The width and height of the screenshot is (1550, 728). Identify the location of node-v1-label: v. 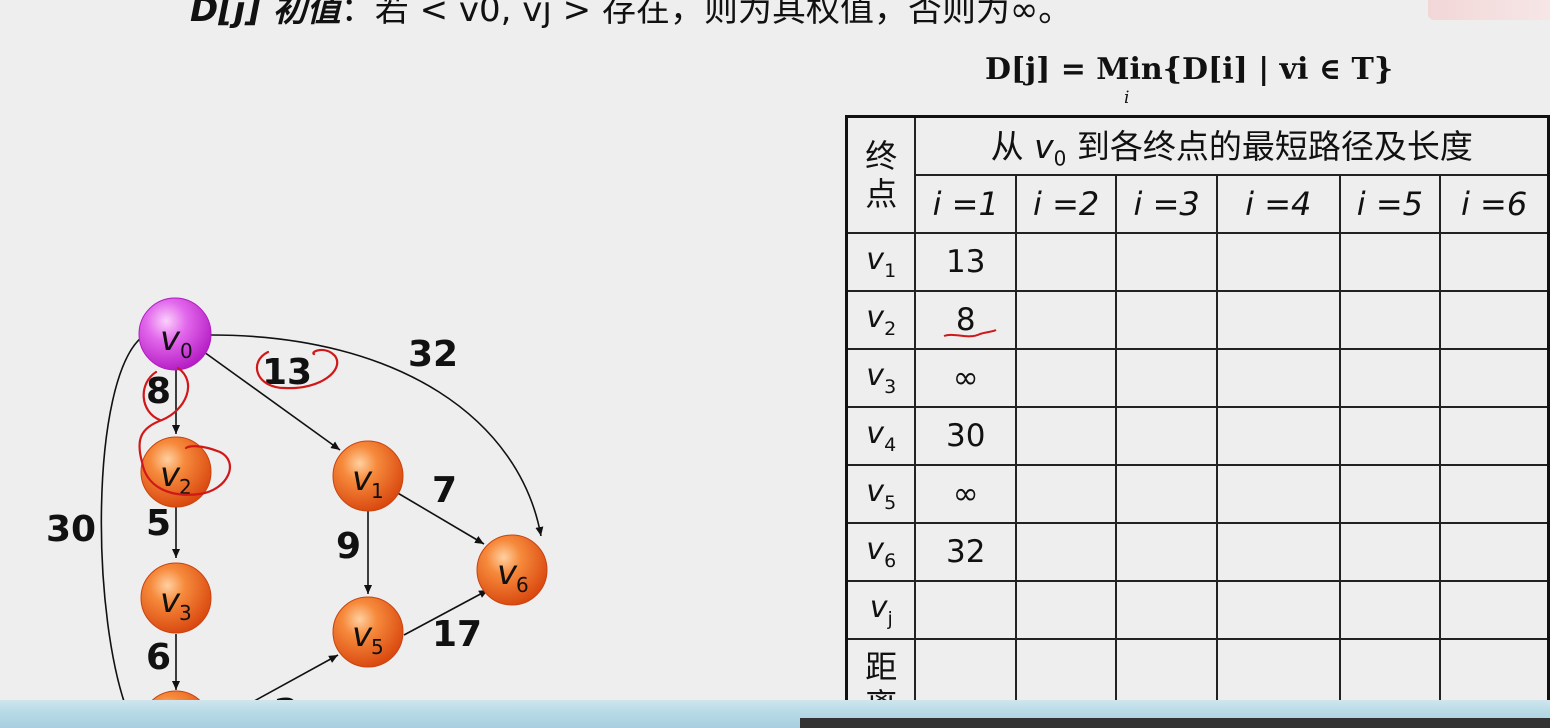
(362, 479).